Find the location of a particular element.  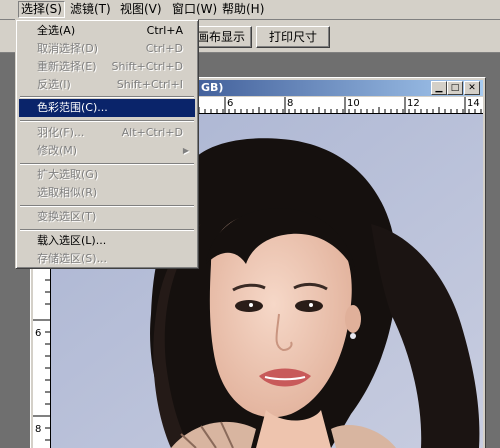

menu-item-shortcut: Alt+Ctrl+D is located at coordinates (152, 132).